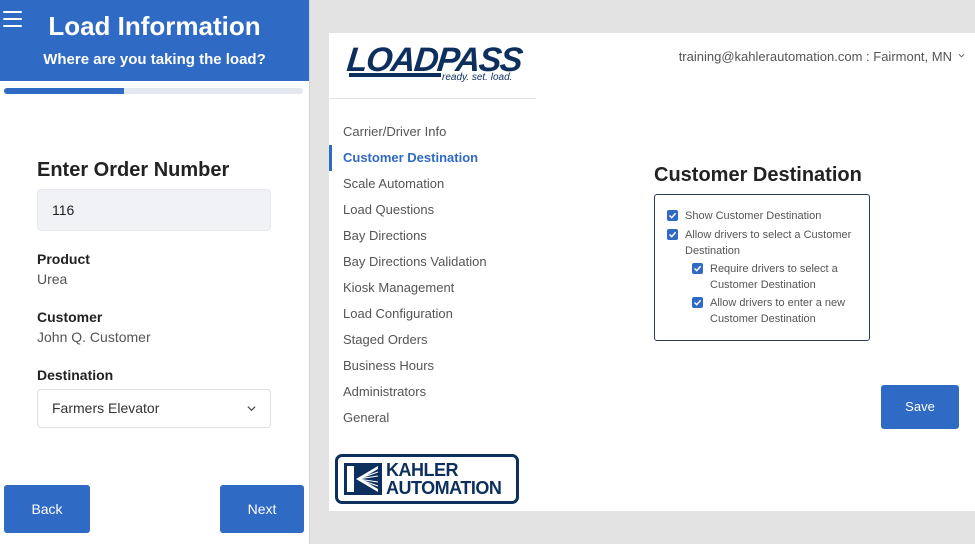  I want to click on next-button: Next, so click(262, 509).